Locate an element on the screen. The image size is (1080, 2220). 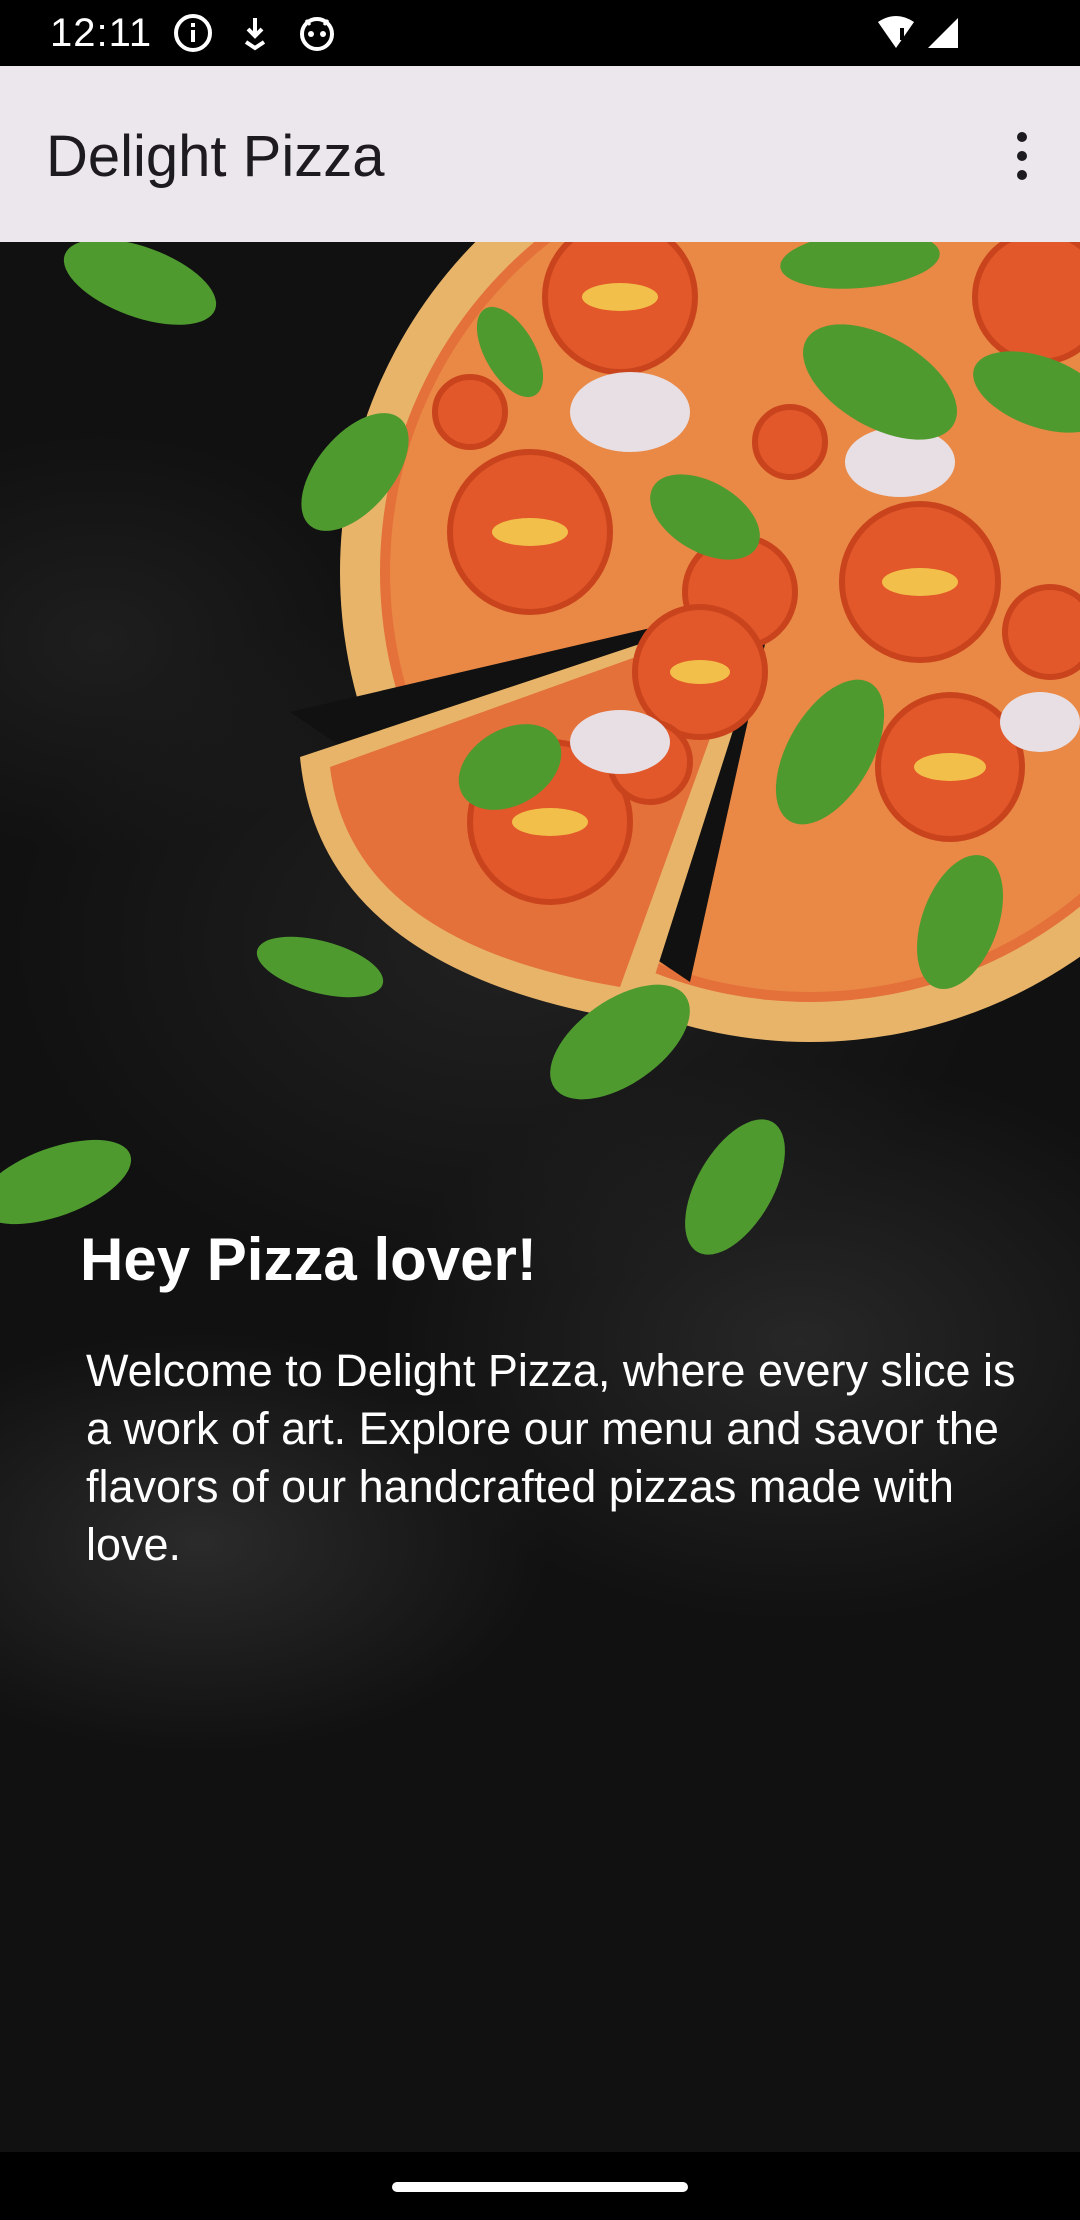
headline: Hey Pizza lover! is located at coordinates (308, 1259).